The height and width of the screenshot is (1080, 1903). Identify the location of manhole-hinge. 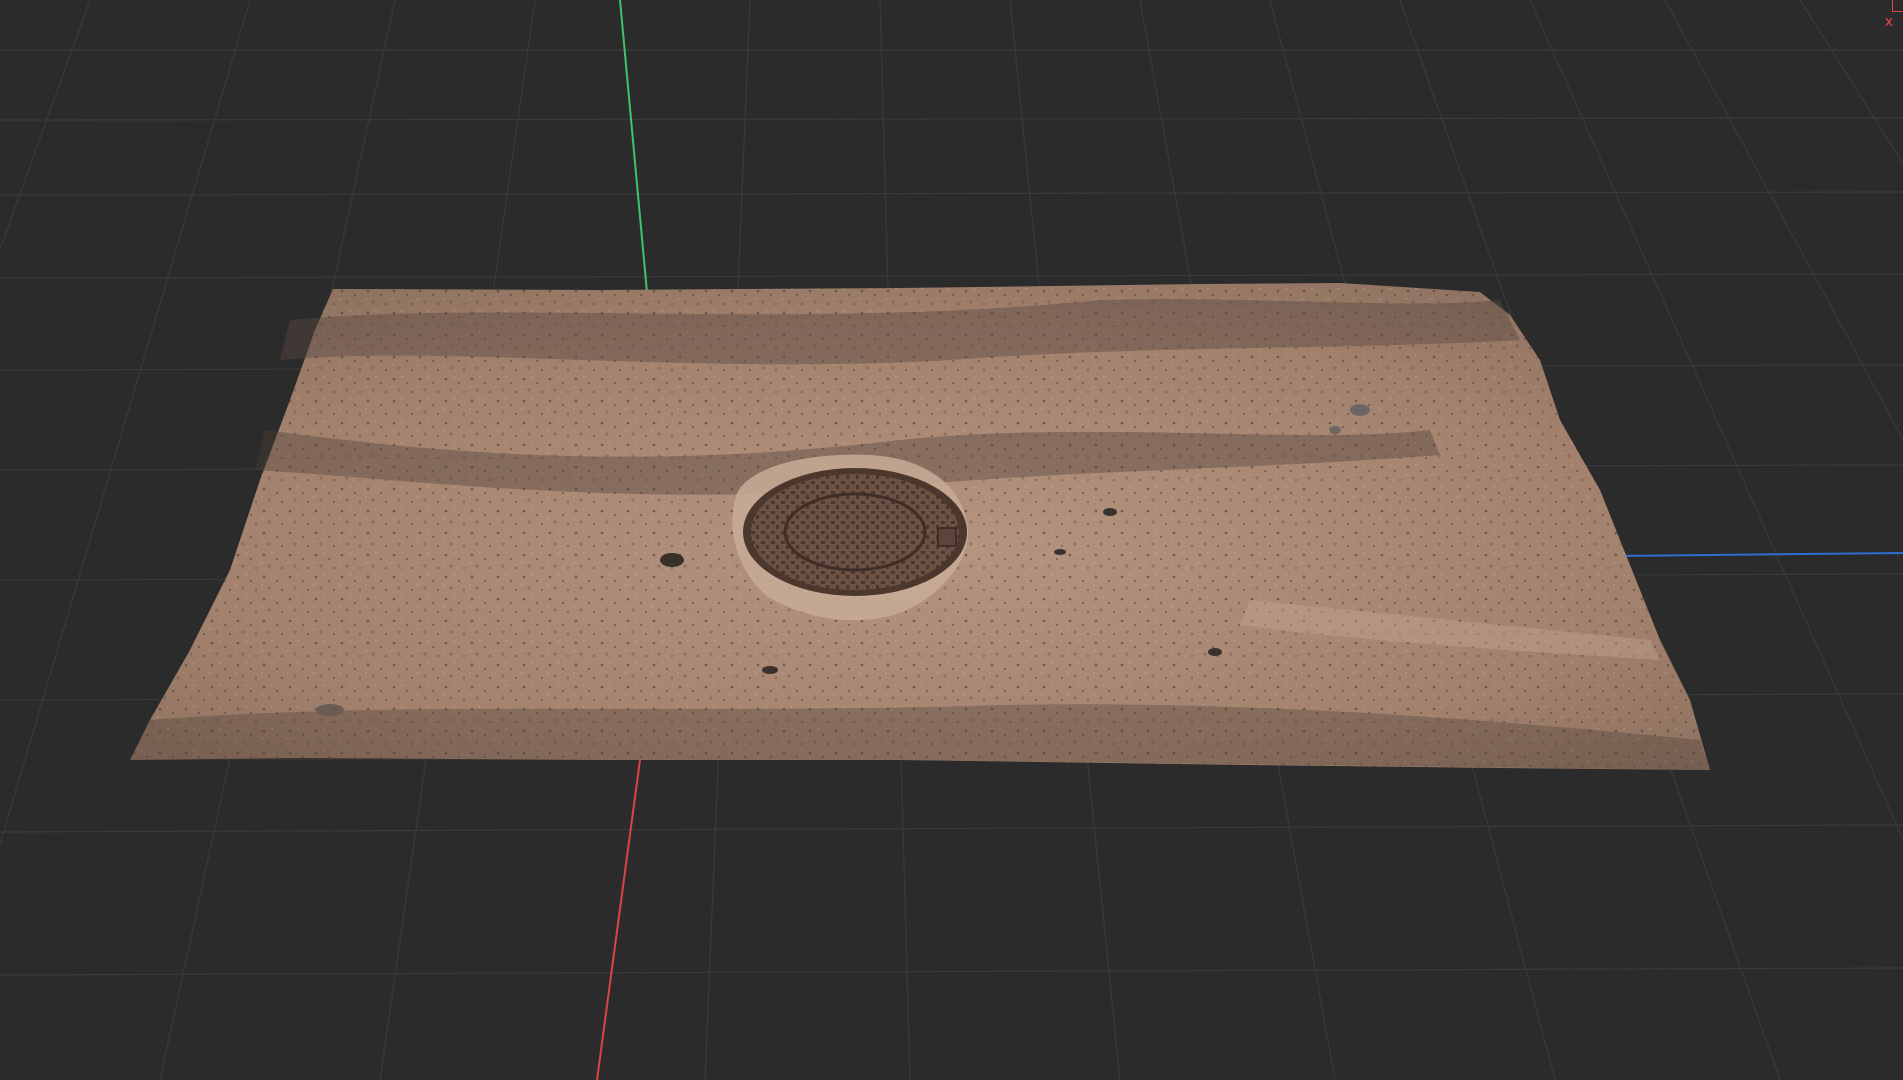
(947, 537).